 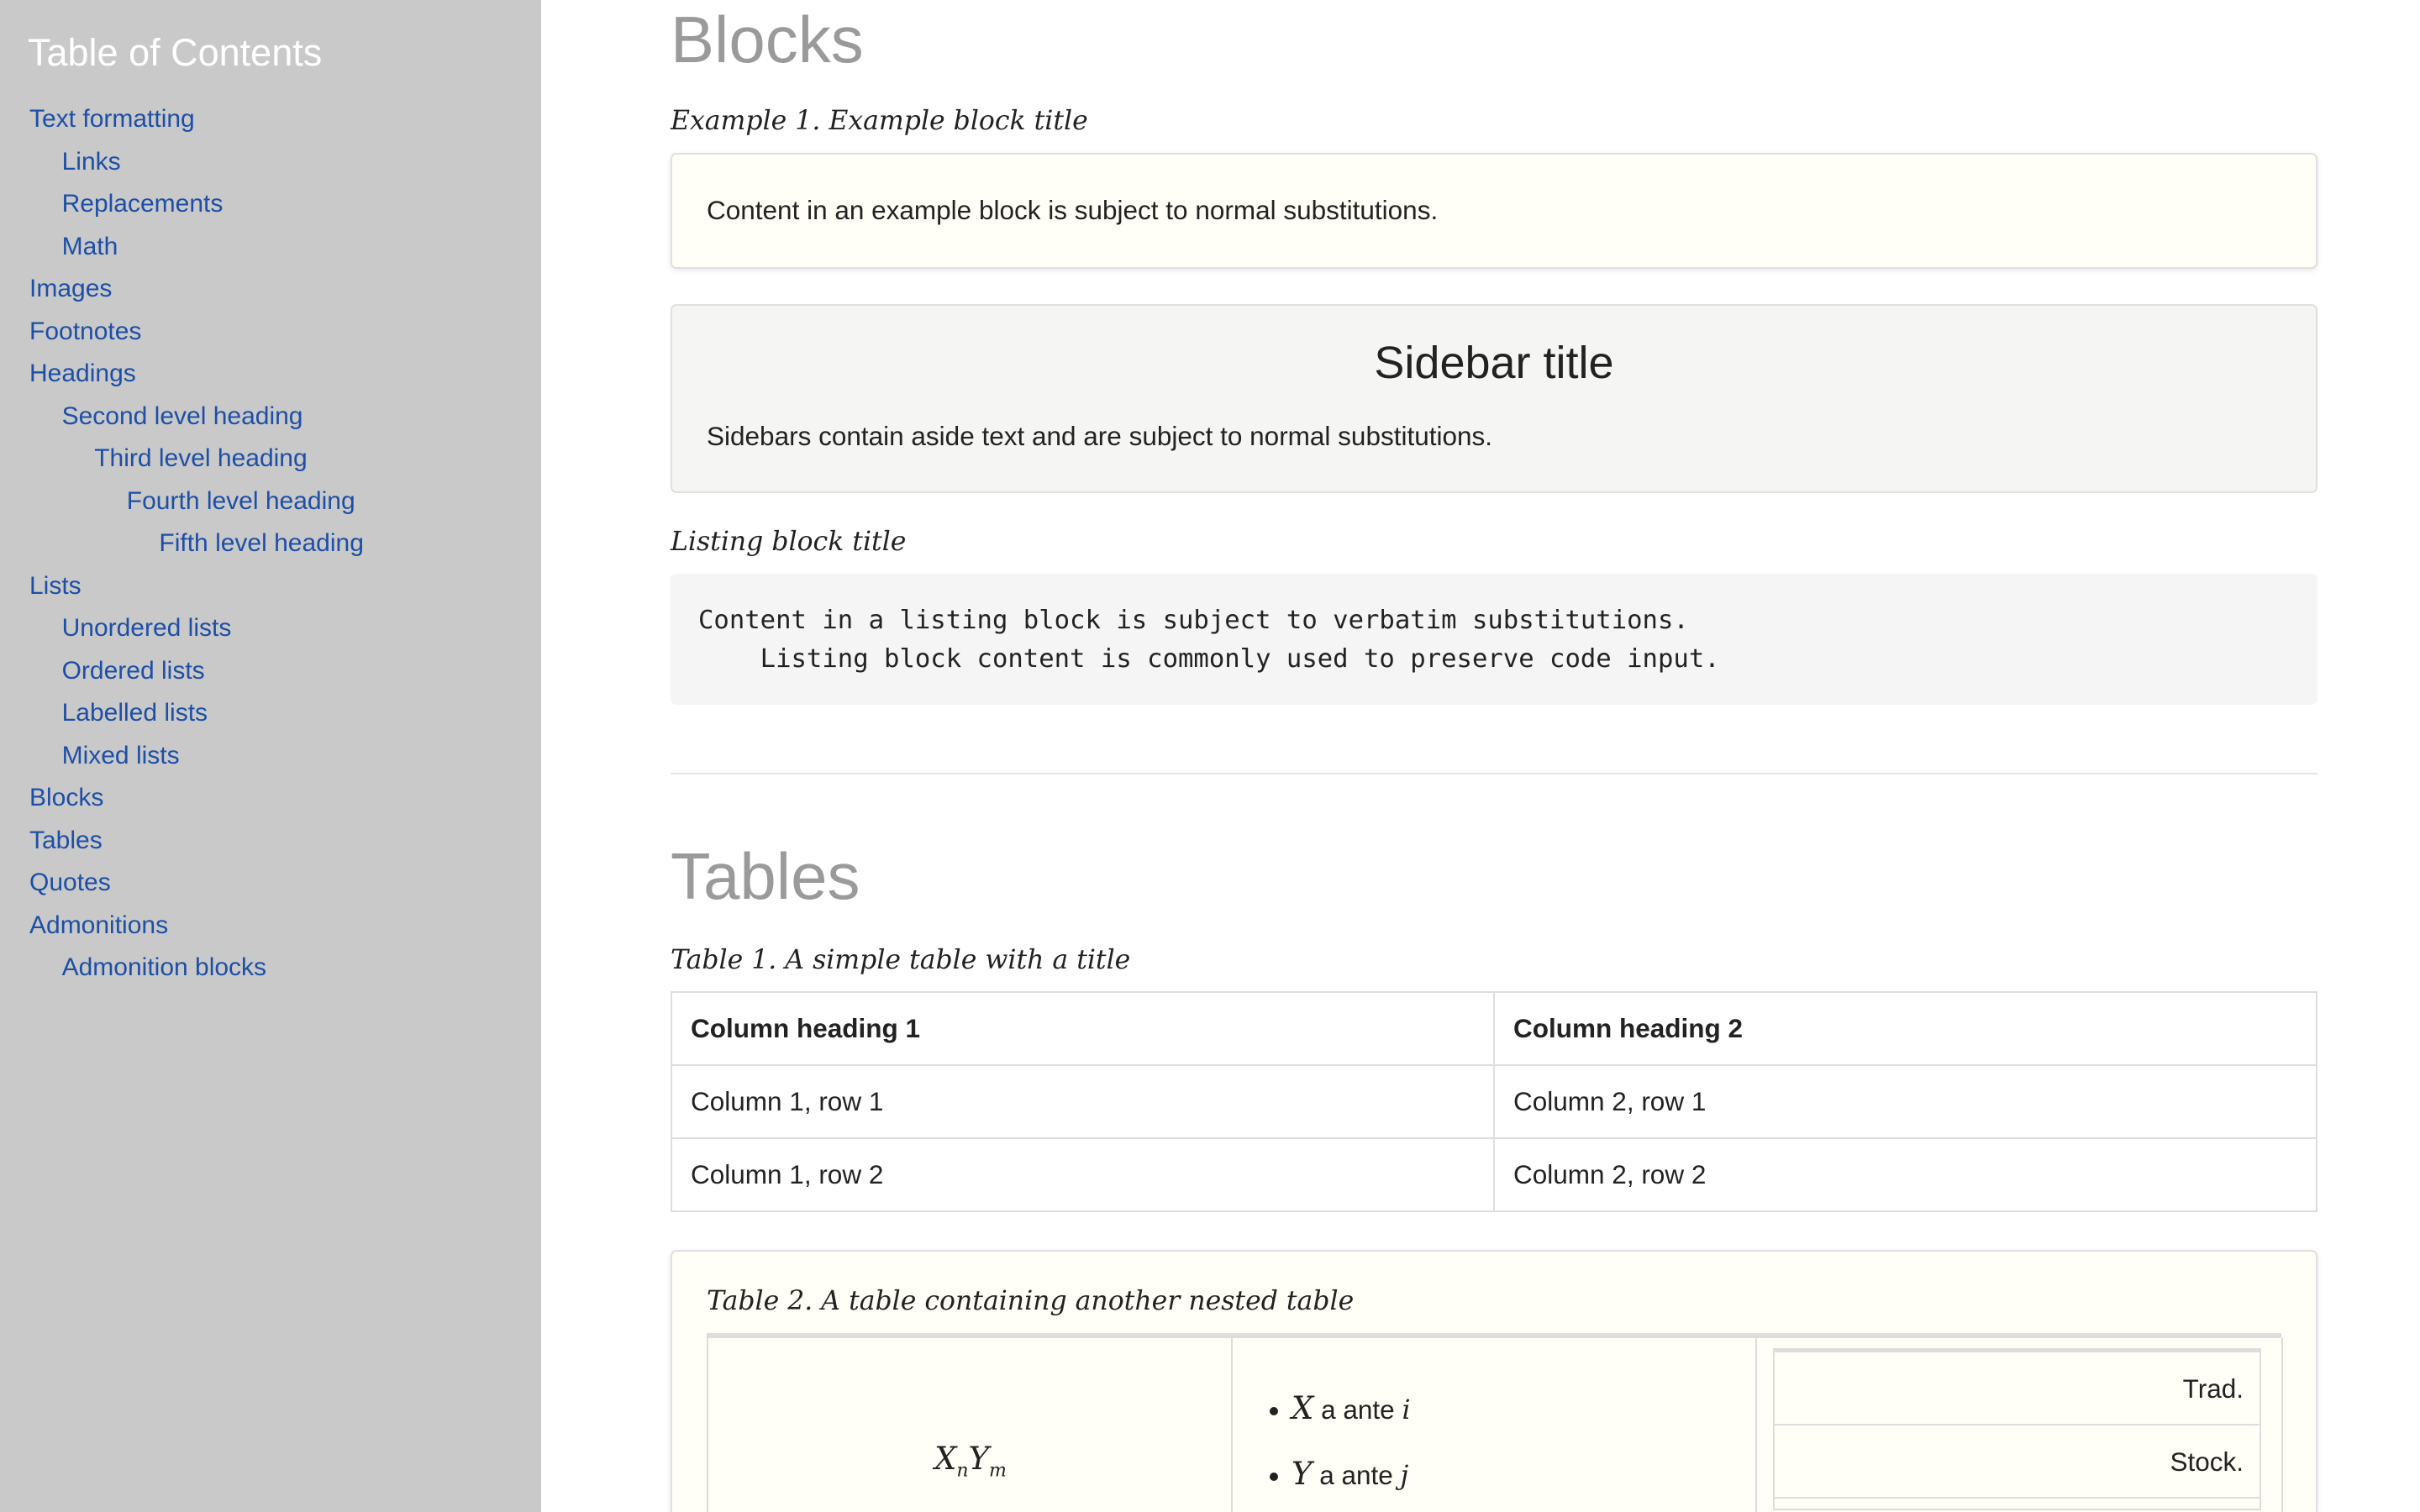 What do you see at coordinates (182, 673) in the screenshot?
I see `toc-item: Ordered lists` at bounding box center [182, 673].